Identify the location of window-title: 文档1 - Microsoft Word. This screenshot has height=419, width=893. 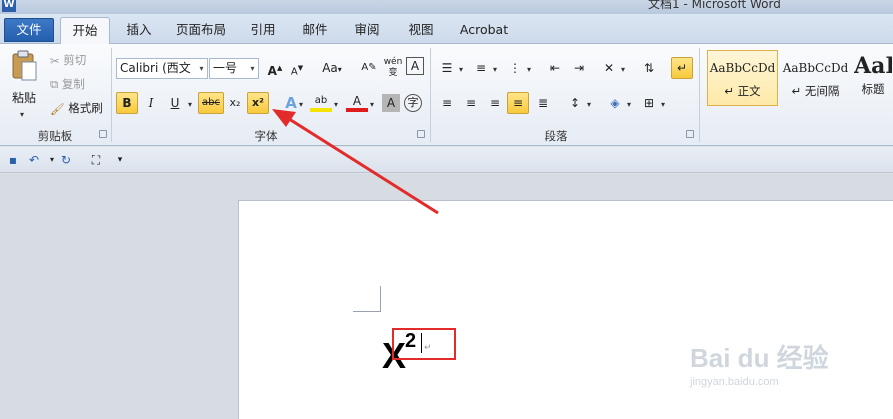
(714, 5).